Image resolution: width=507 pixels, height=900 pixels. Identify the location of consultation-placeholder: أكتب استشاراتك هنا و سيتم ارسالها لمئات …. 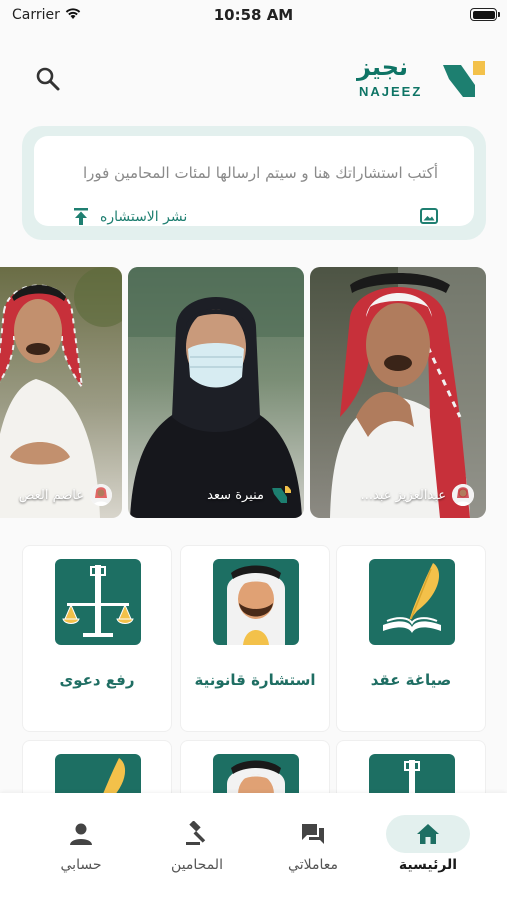
(260, 173).